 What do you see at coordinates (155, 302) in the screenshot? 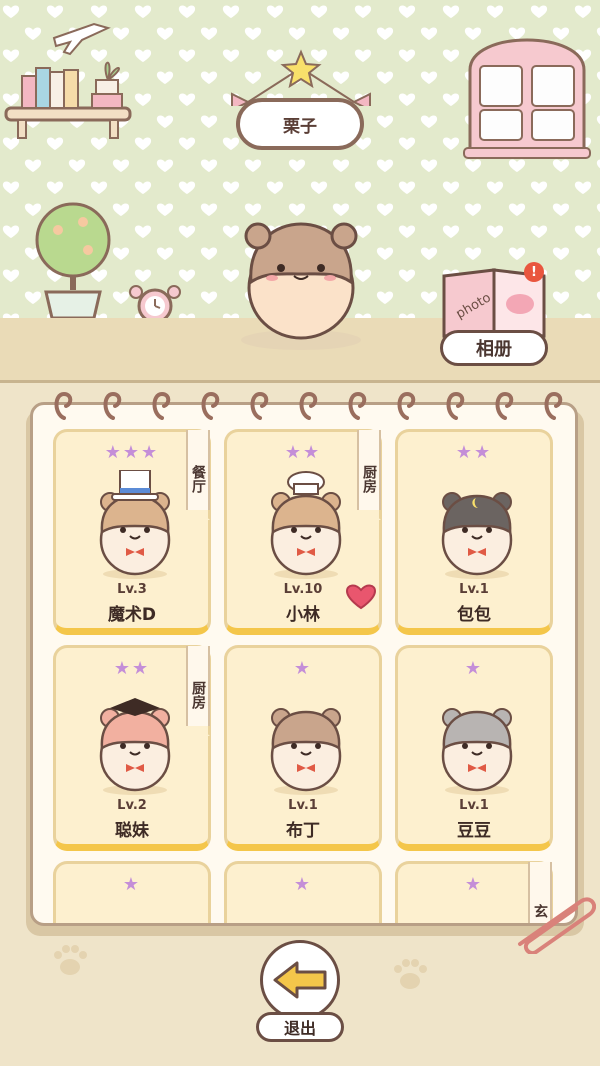
I see `alarm-clock-icon` at bounding box center [155, 302].